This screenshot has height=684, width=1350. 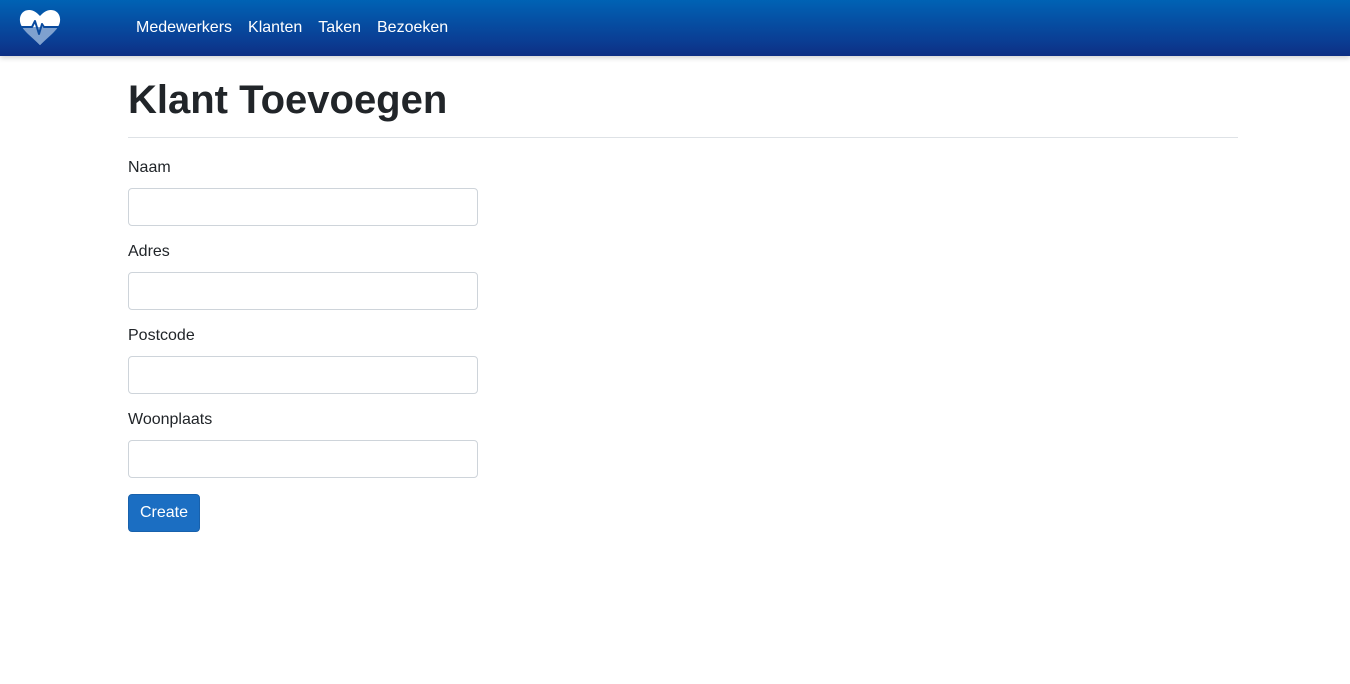 What do you see at coordinates (683, 444) in the screenshot?
I see `form-group-woonplaats: Woonplaats` at bounding box center [683, 444].